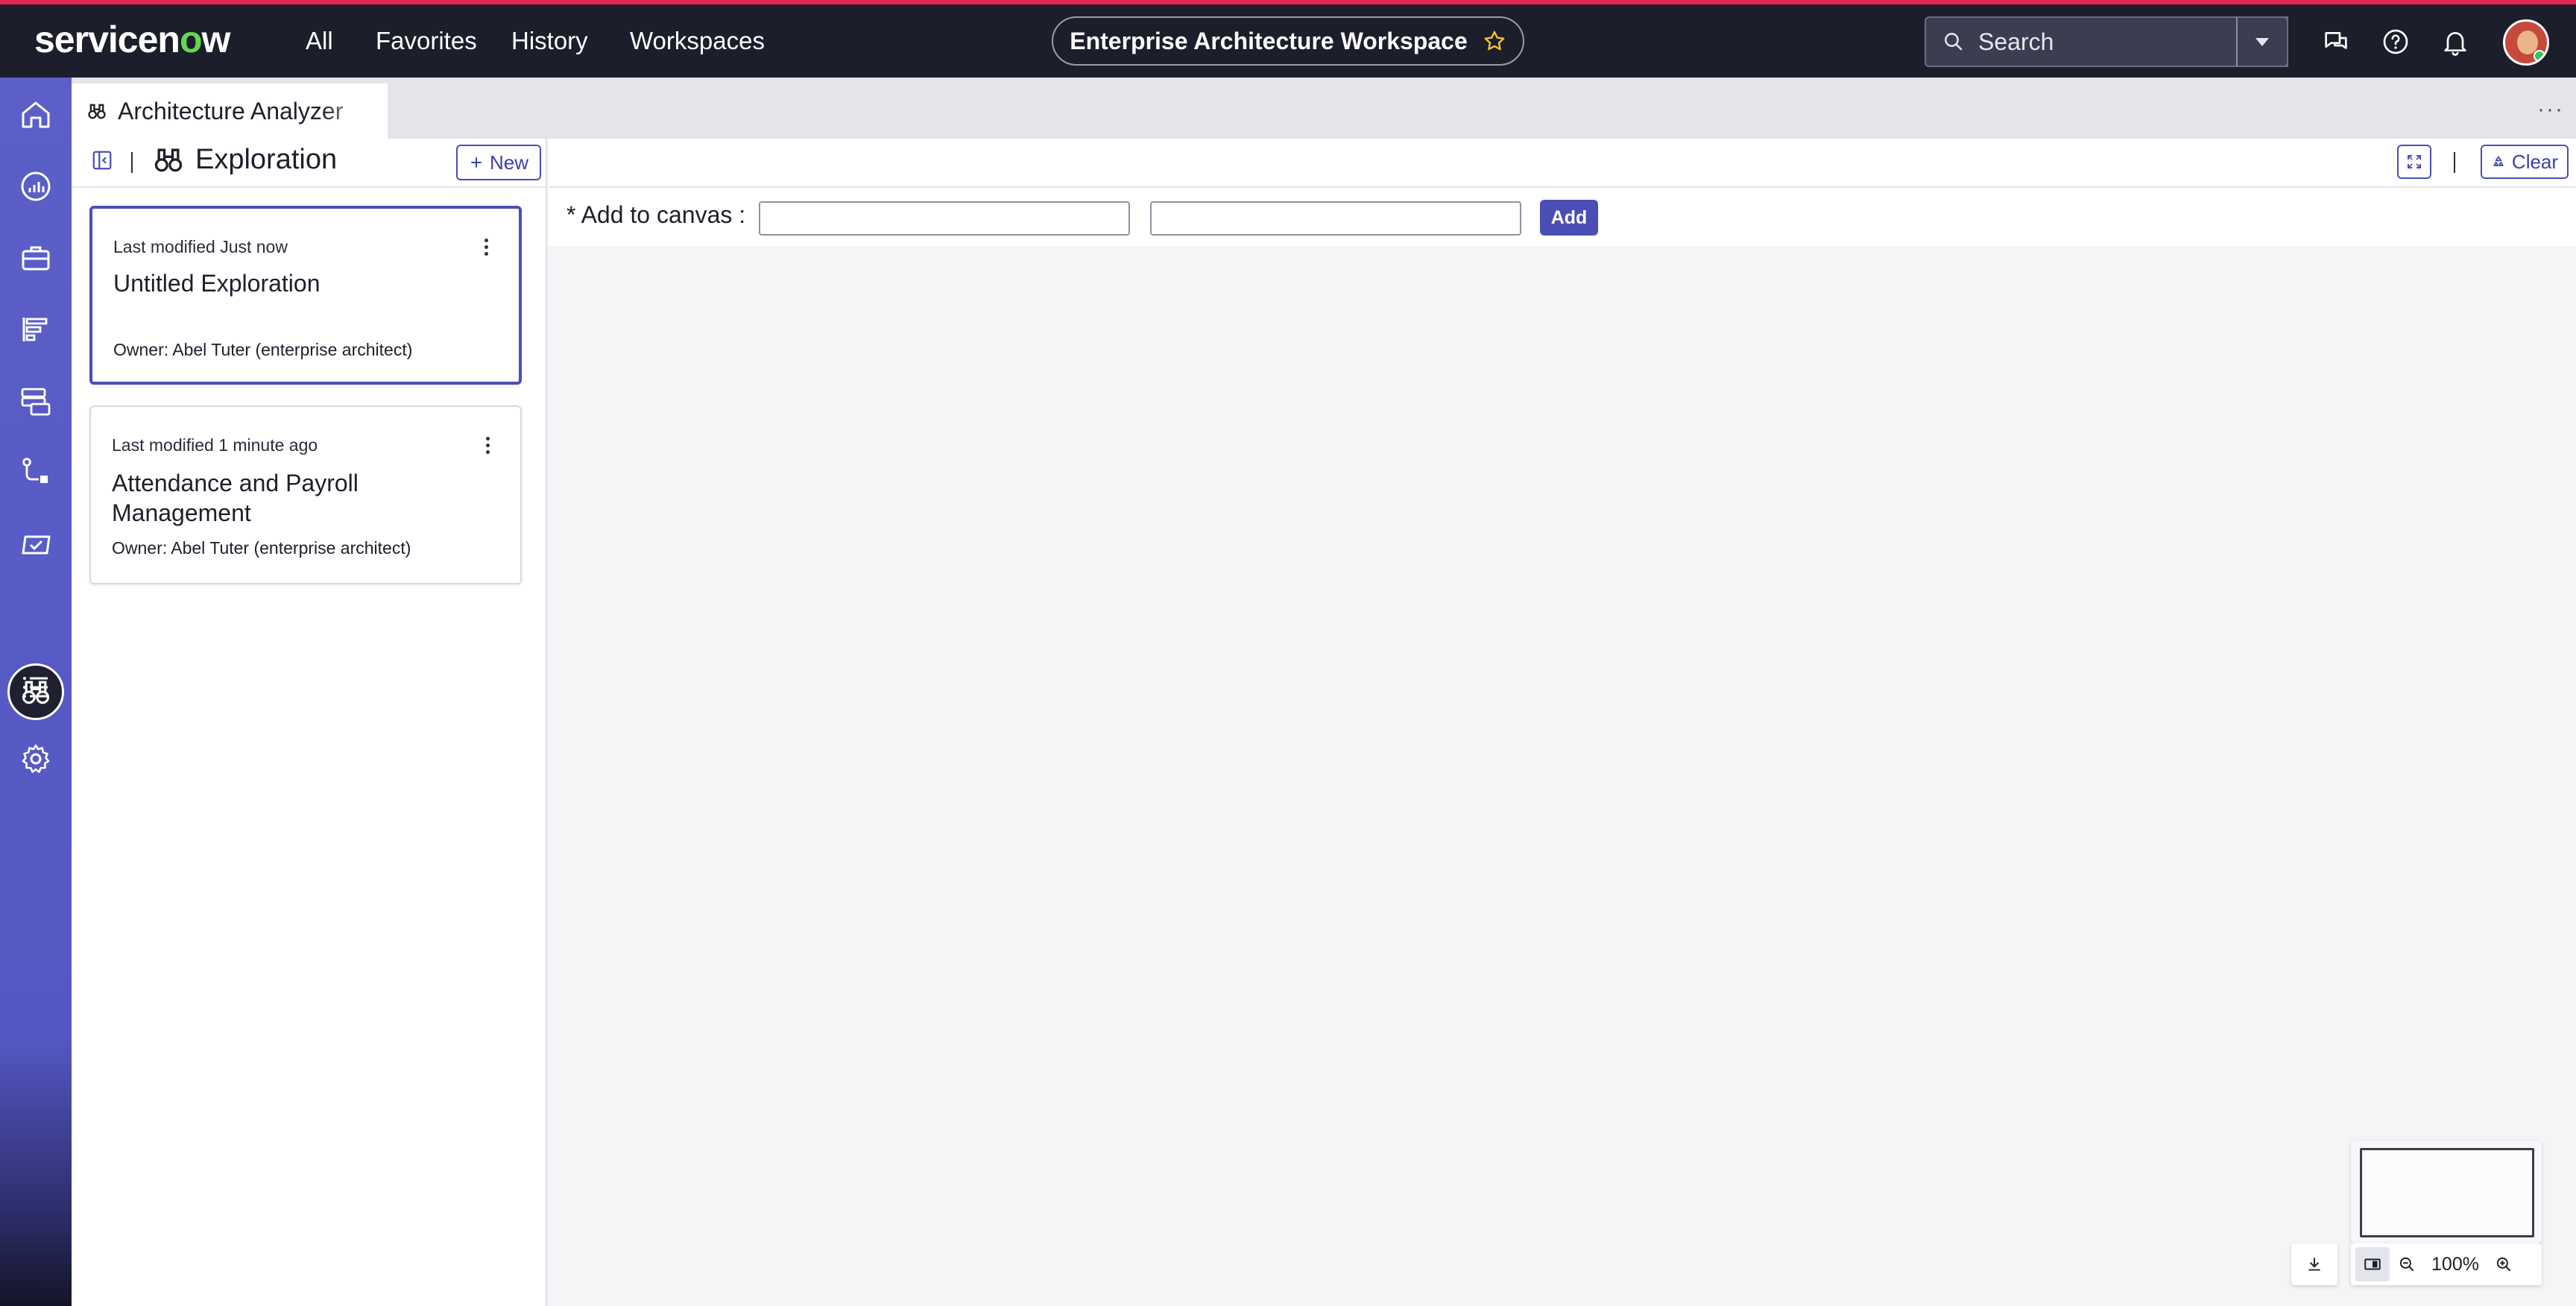 Image resolution: width=2576 pixels, height=1306 pixels. Describe the element at coordinates (698, 41) in the screenshot. I see `nav-workspaces: Workspaces` at that location.